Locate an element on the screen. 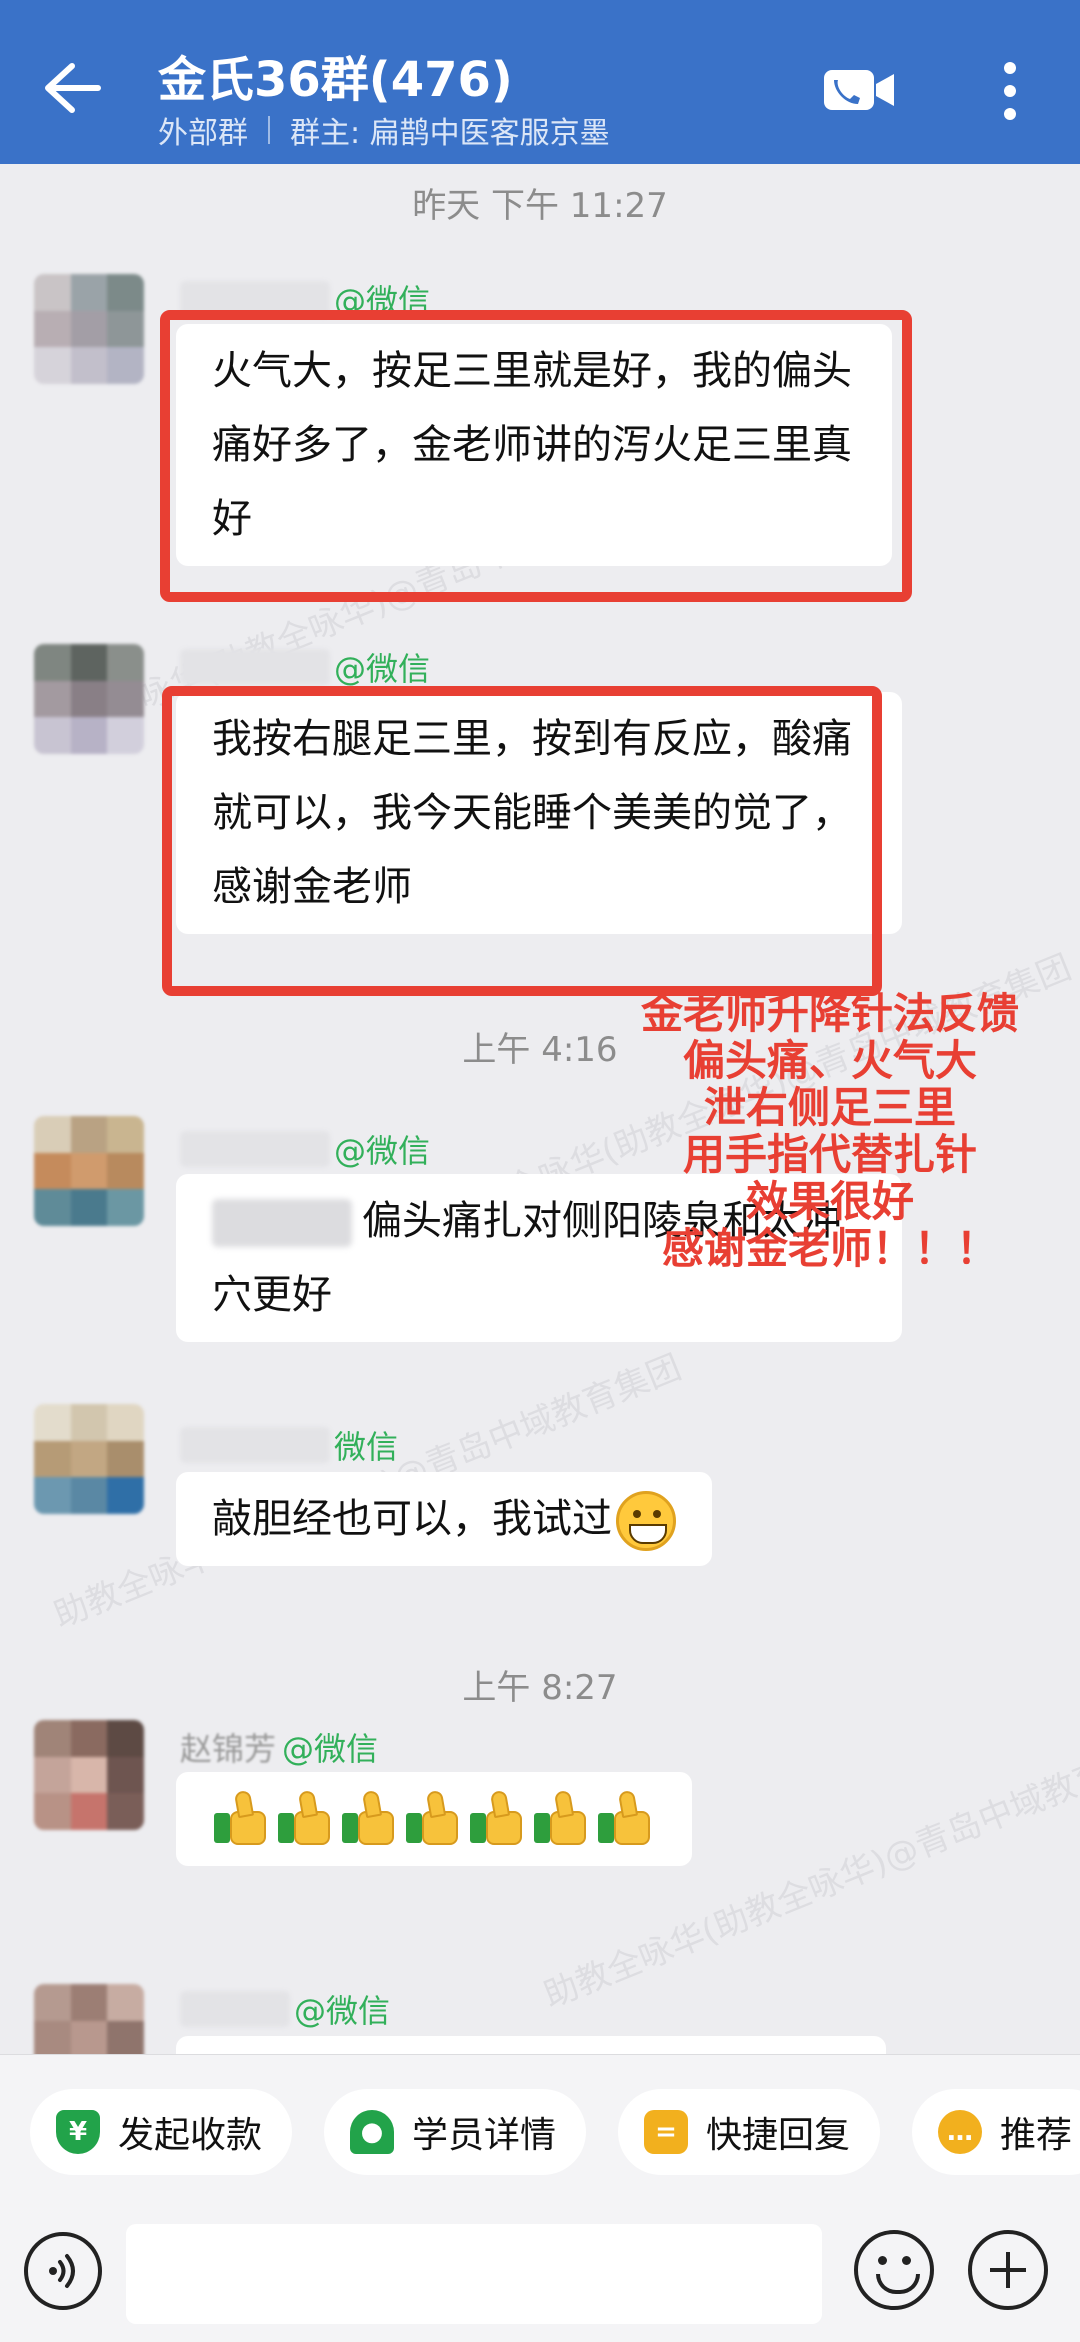 The image size is (1080, 2342). sender-name: 赵锦芳 @微信 is located at coordinates (279, 1747).